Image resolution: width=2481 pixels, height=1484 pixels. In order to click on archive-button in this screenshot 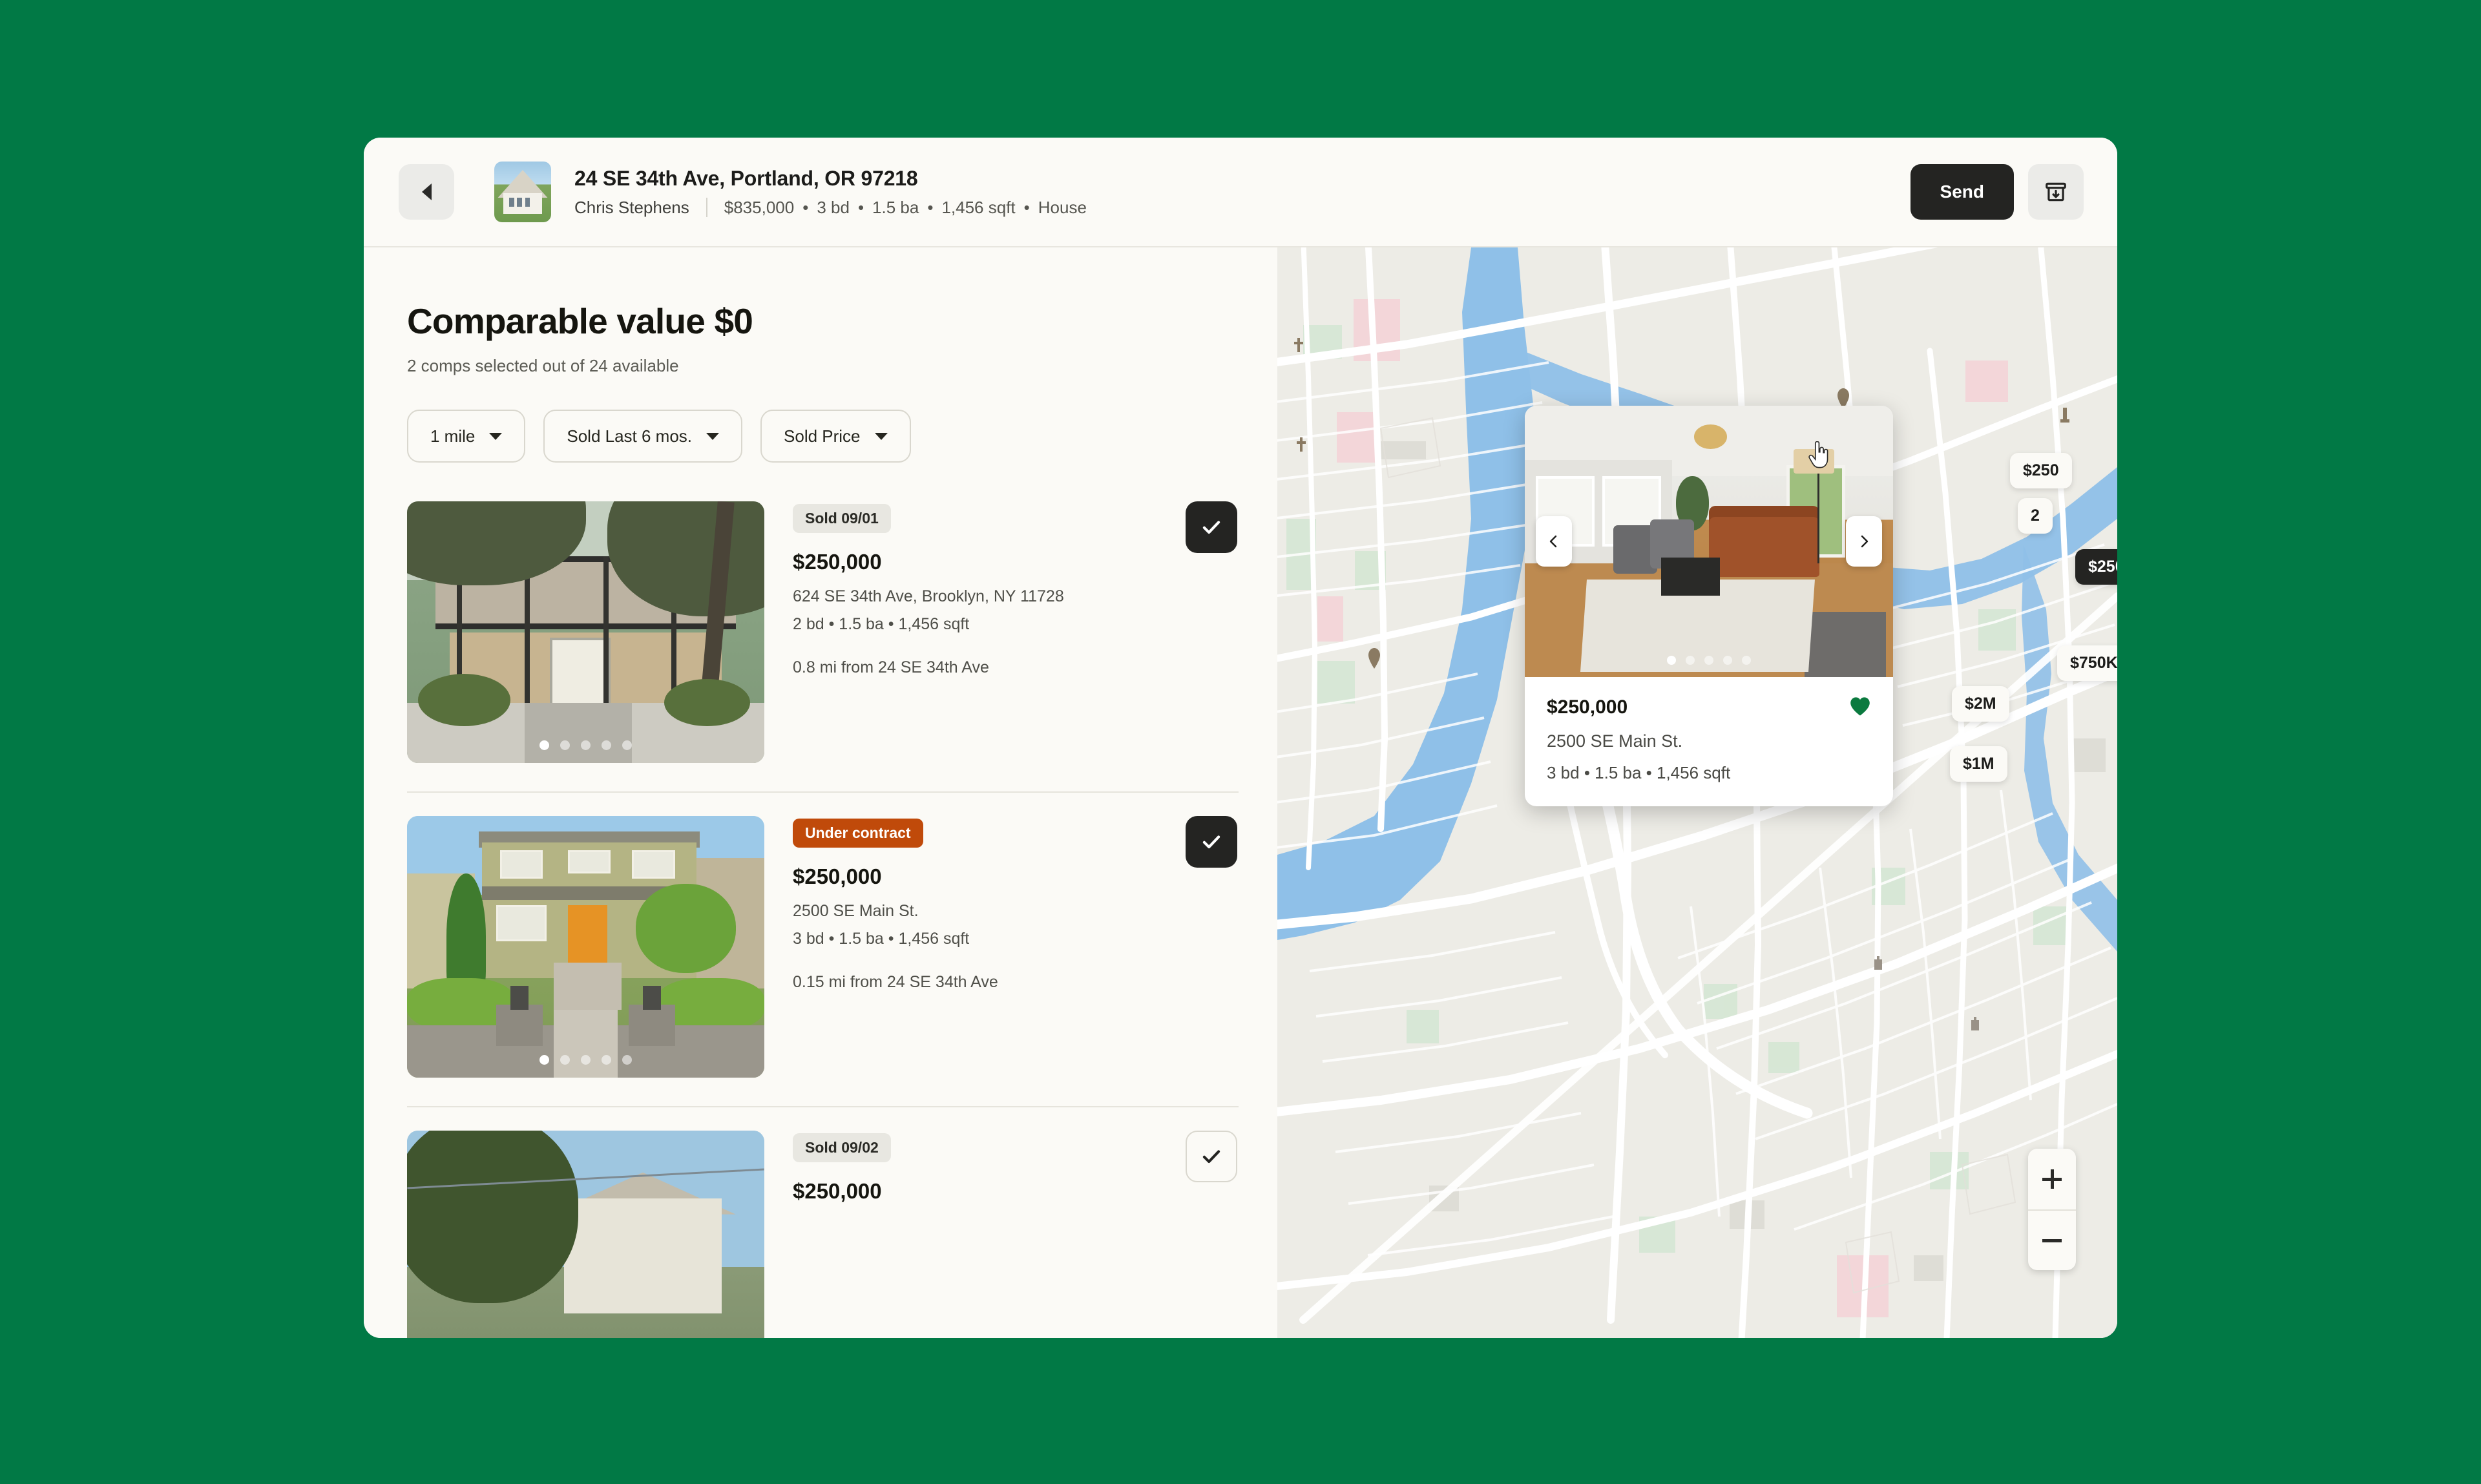, I will do `click(2056, 192)`.